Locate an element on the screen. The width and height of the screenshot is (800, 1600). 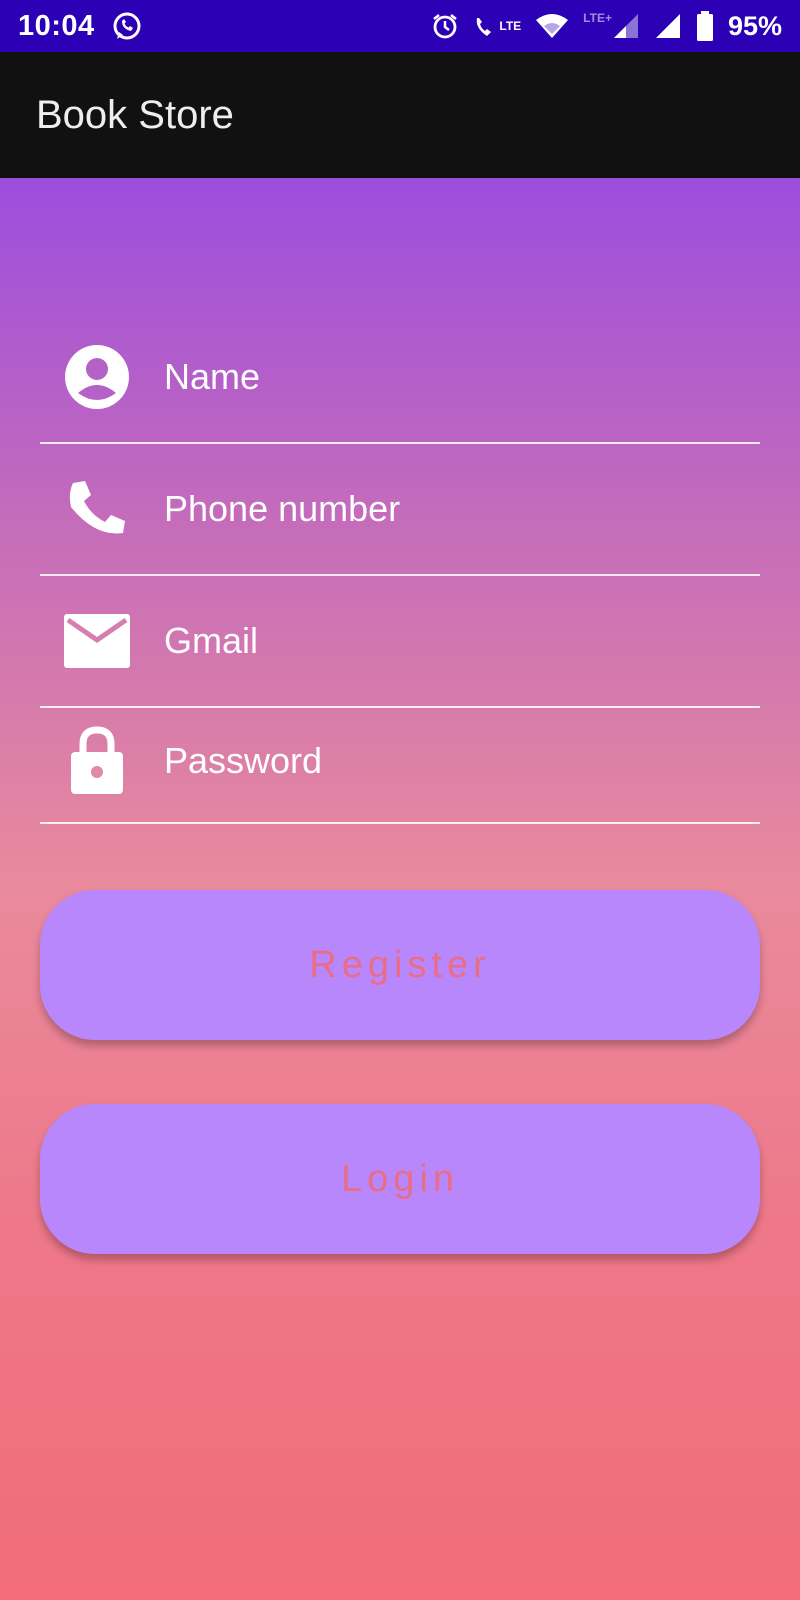
phone-field-row is located at coordinates (400, 510).